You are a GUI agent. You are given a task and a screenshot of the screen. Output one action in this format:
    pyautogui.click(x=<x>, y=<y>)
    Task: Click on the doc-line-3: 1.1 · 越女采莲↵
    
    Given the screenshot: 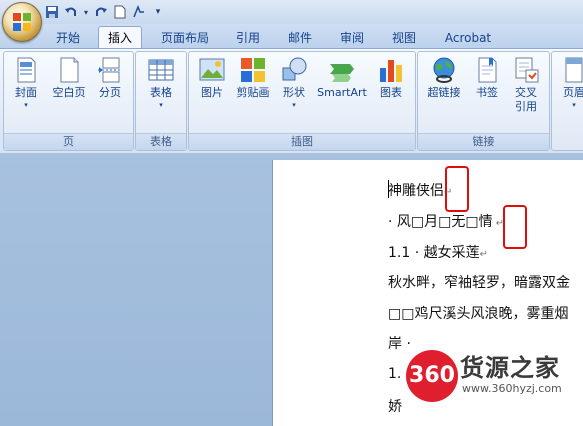 What is the action you would take?
    pyautogui.click(x=438, y=252)
    